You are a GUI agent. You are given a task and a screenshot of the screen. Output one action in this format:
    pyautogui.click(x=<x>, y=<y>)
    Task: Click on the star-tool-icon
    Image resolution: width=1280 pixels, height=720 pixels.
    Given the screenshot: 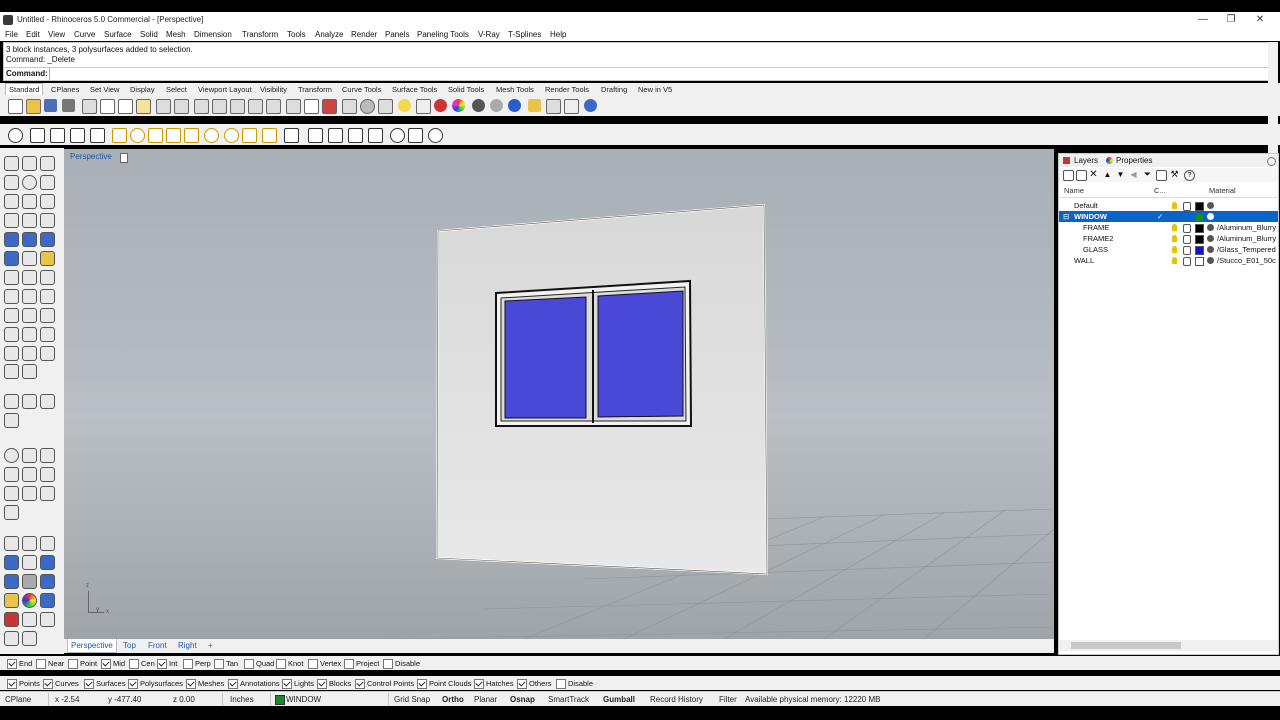 What is the action you would take?
    pyautogui.click(x=11, y=401)
    